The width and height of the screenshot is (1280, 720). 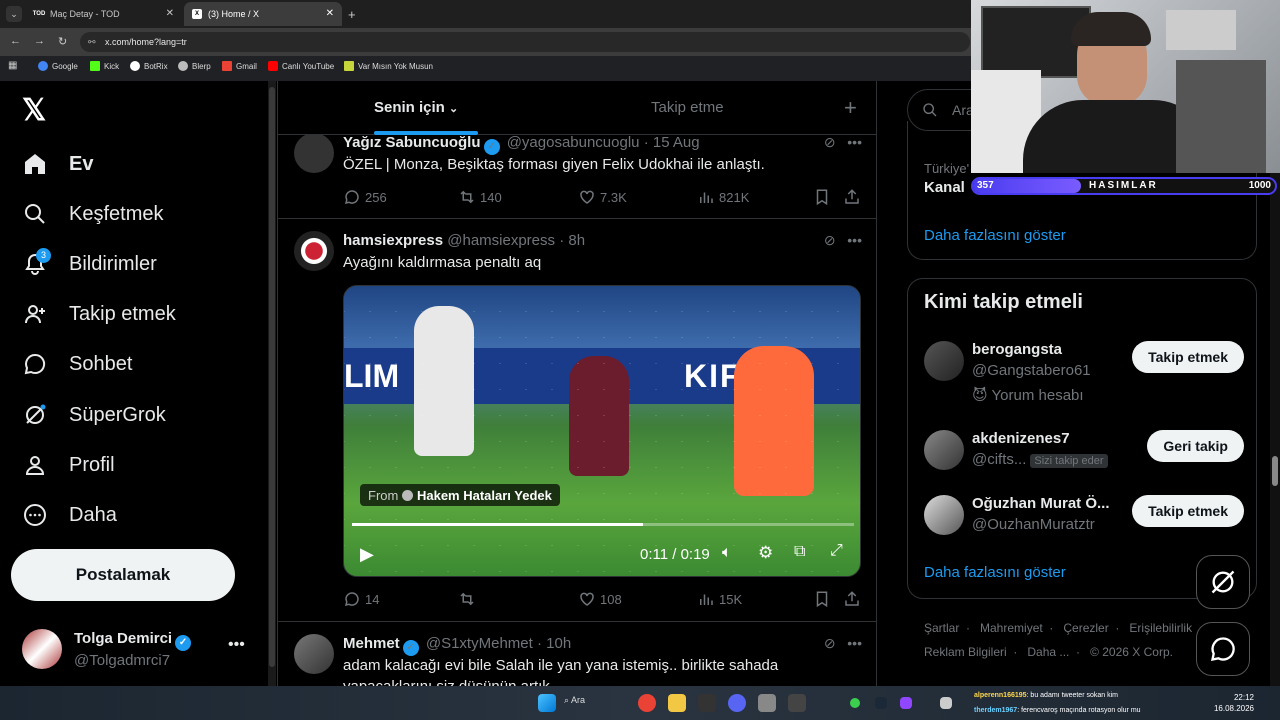 I want to click on steam-icon, so click(x=881, y=703).